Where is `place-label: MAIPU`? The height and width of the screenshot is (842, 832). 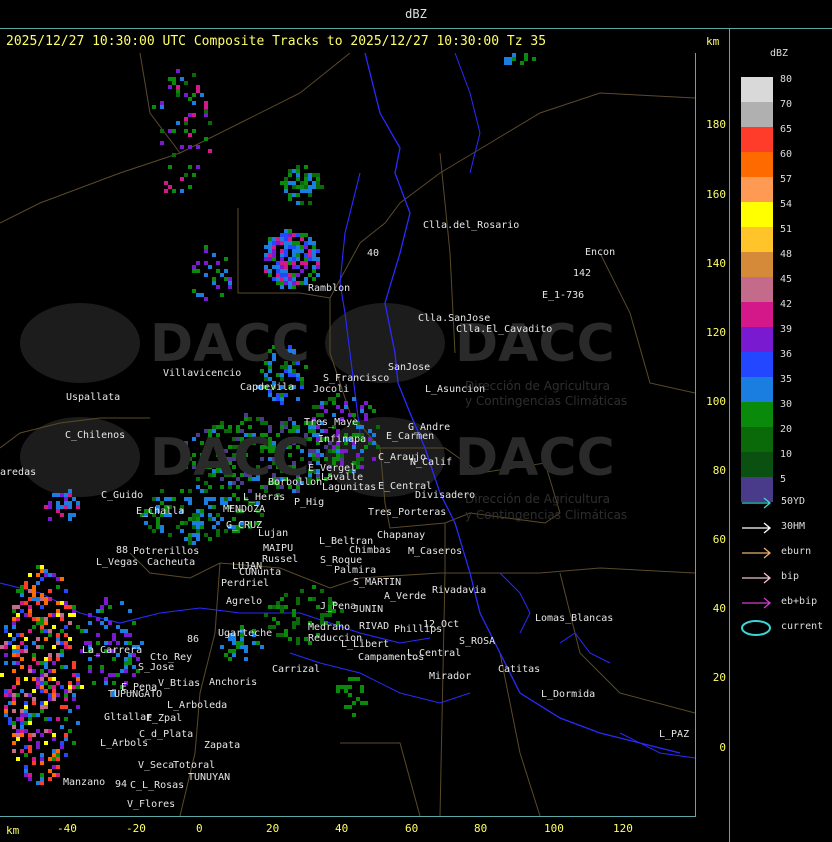
place-label: MAIPU is located at coordinates (278, 548).